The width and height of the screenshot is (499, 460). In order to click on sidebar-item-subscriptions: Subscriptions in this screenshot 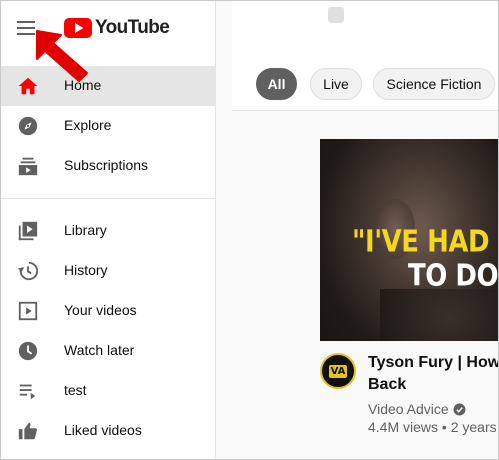, I will do `click(108, 166)`.